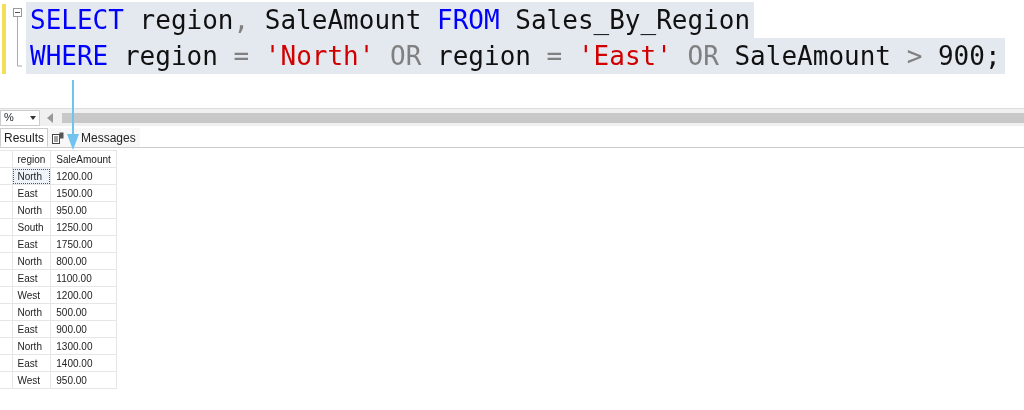 The width and height of the screenshot is (1024, 410). What do you see at coordinates (83, 159) in the screenshot?
I see `column-header: SaleAmount` at bounding box center [83, 159].